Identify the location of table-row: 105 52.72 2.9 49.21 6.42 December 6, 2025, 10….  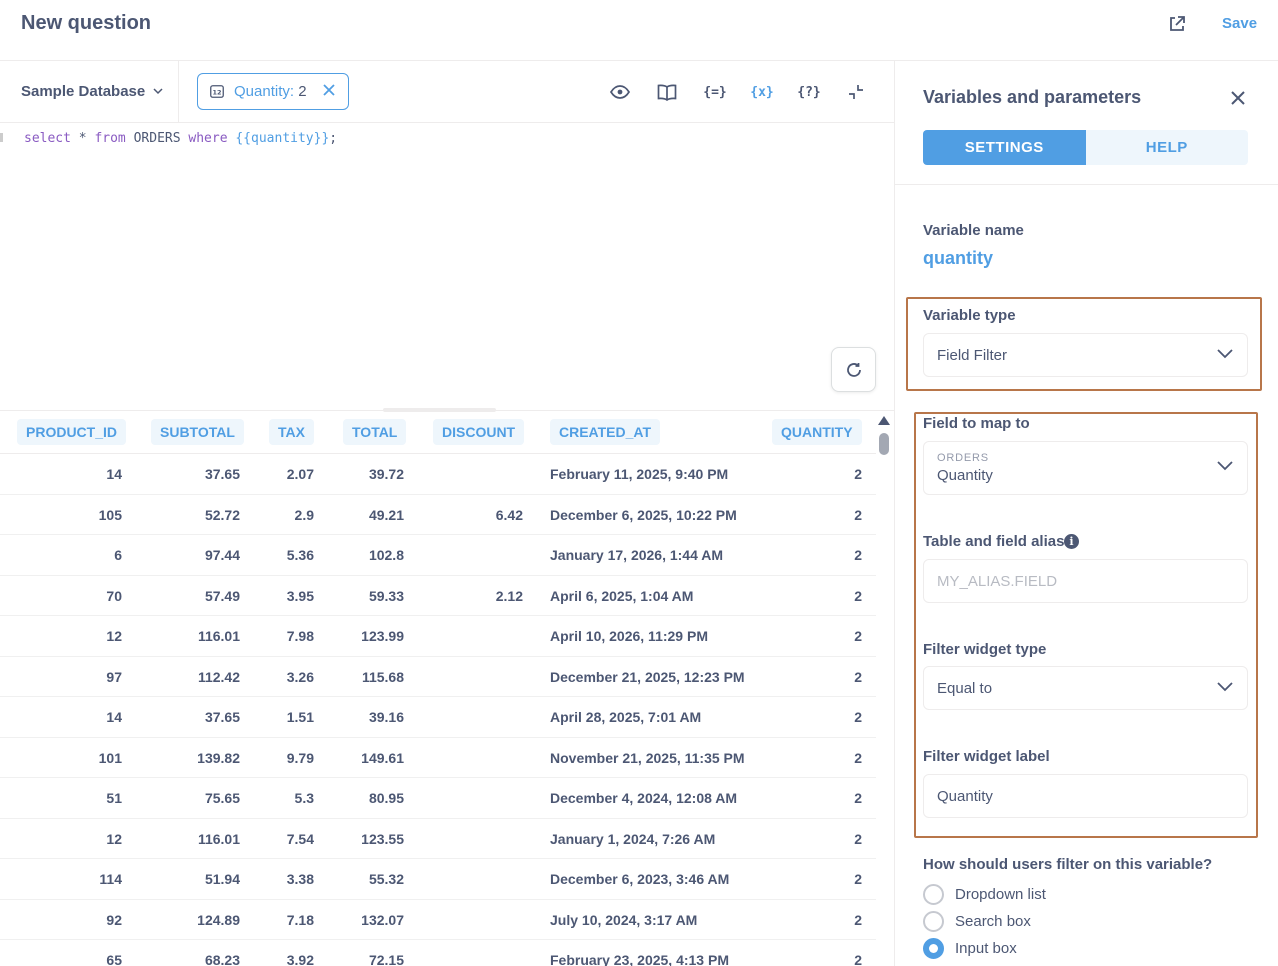
(438, 515).